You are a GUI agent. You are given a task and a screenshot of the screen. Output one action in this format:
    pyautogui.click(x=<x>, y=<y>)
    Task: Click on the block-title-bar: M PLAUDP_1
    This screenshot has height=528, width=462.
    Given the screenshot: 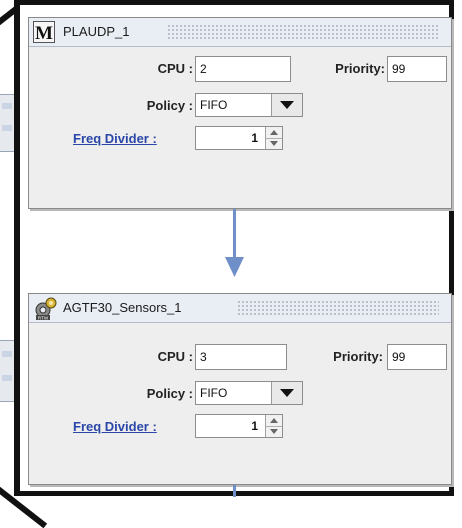 What is the action you would take?
    pyautogui.click(x=240, y=32)
    